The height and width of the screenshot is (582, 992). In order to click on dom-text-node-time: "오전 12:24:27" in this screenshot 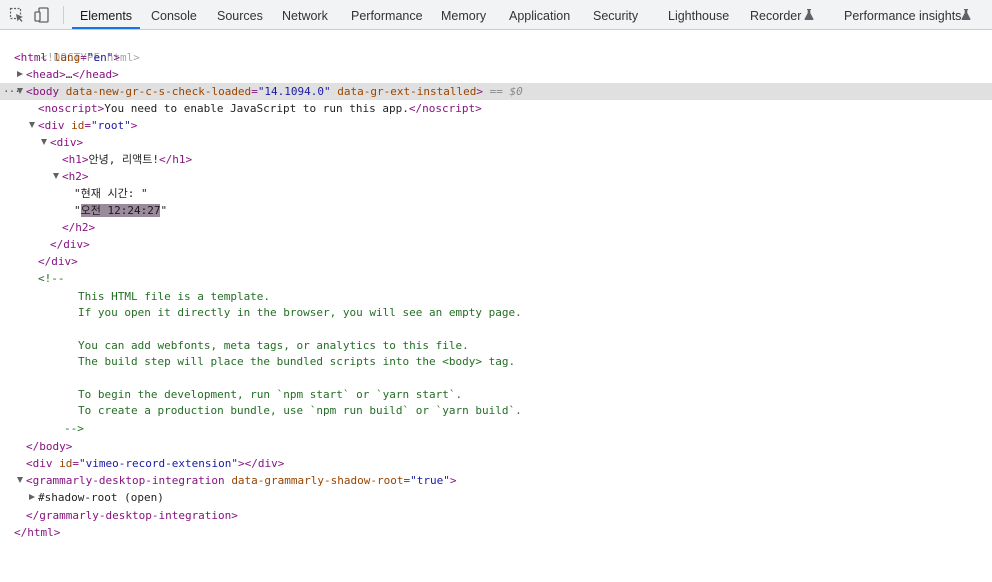, I will do `click(496, 210)`.